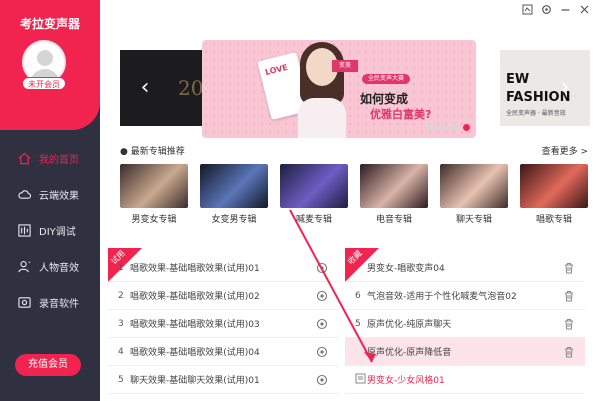  What do you see at coordinates (121, 295) in the screenshot?
I see `row-number: 2` at bounding box center [121, 295].